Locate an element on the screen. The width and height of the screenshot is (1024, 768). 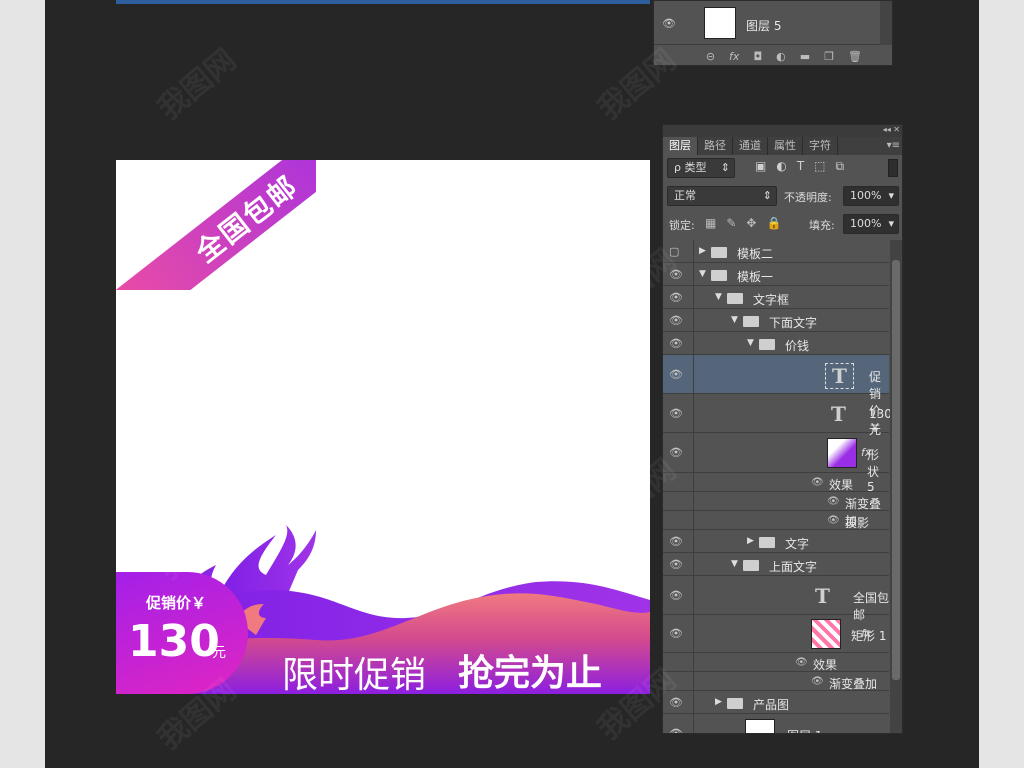
tab-layers: 图层 is located at coordinates (680, 146).